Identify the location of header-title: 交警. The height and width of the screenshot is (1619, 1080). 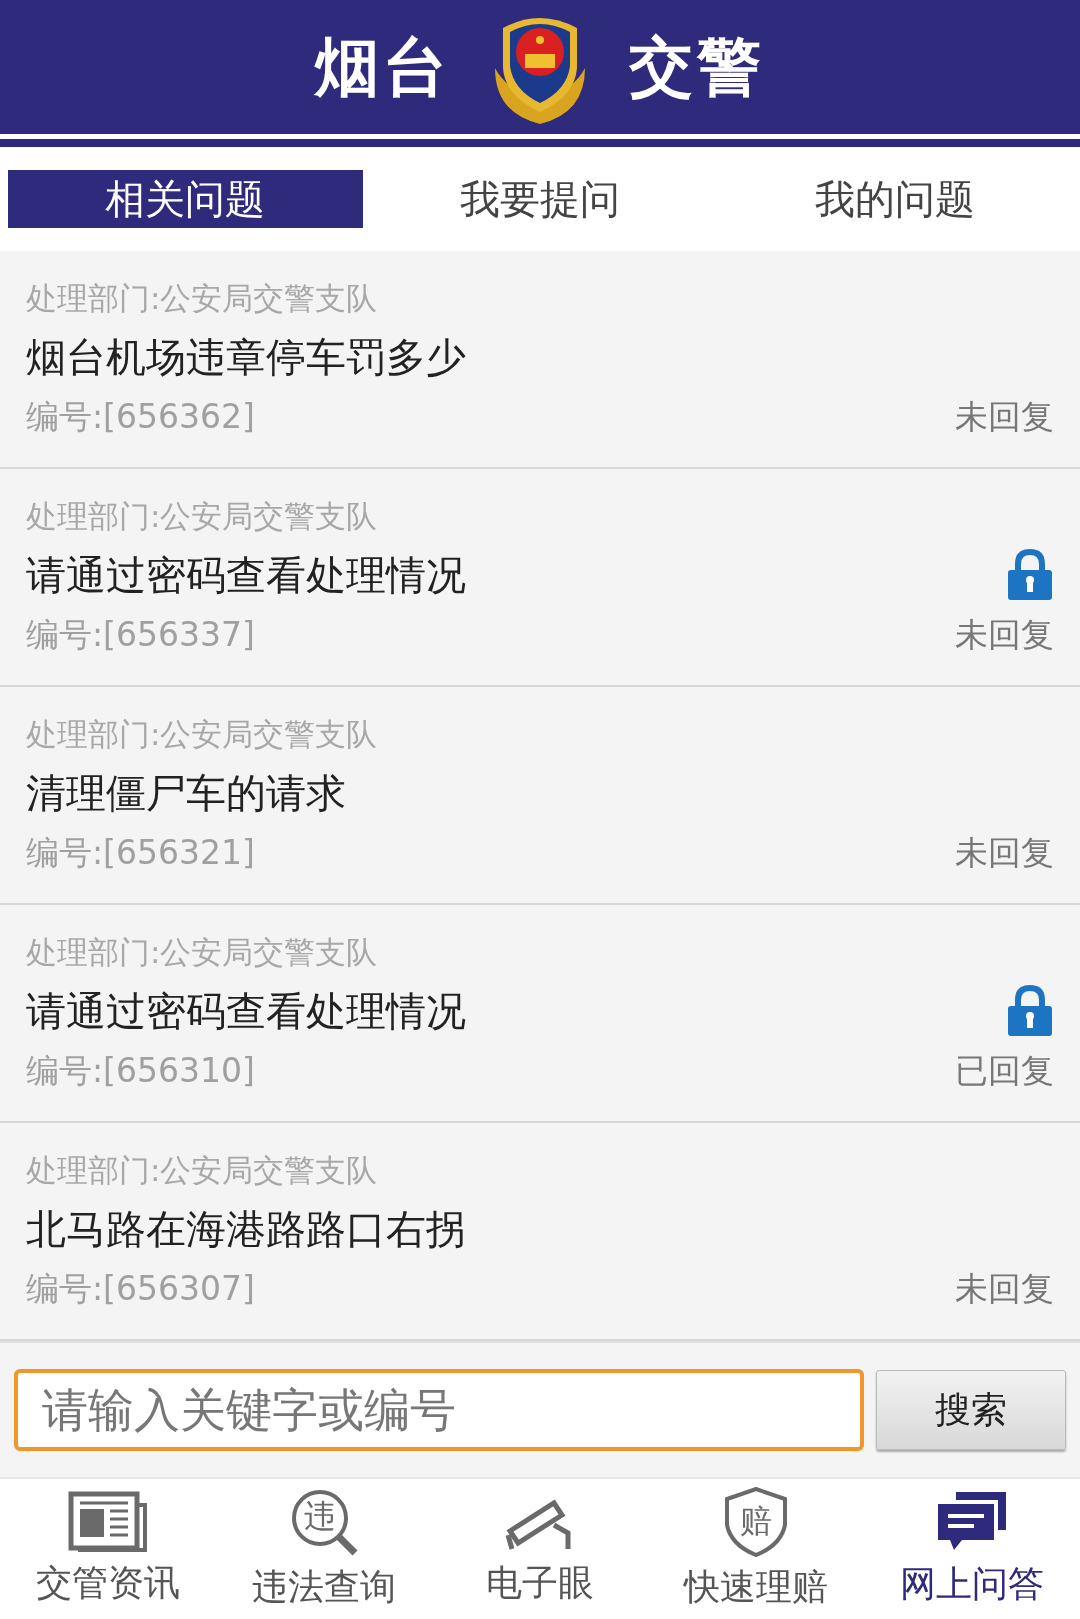
(697, 67).